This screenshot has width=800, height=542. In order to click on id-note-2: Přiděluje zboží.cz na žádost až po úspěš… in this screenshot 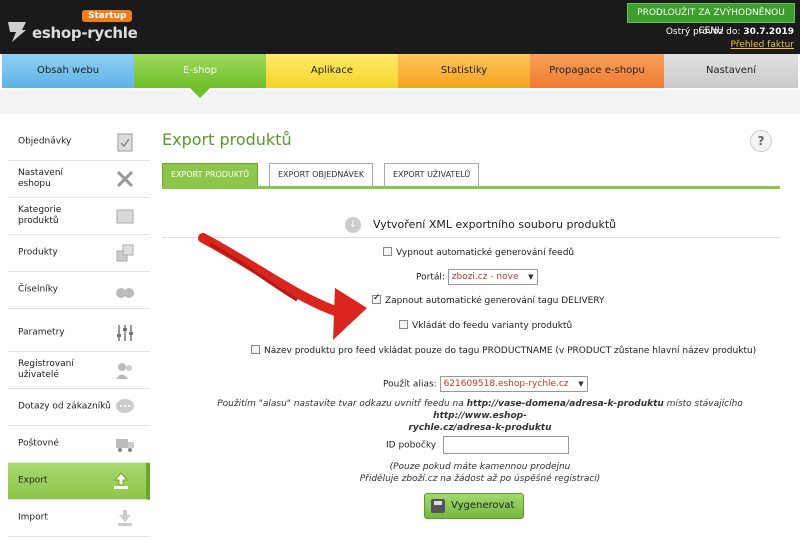, I will do `click(480, 479)`.